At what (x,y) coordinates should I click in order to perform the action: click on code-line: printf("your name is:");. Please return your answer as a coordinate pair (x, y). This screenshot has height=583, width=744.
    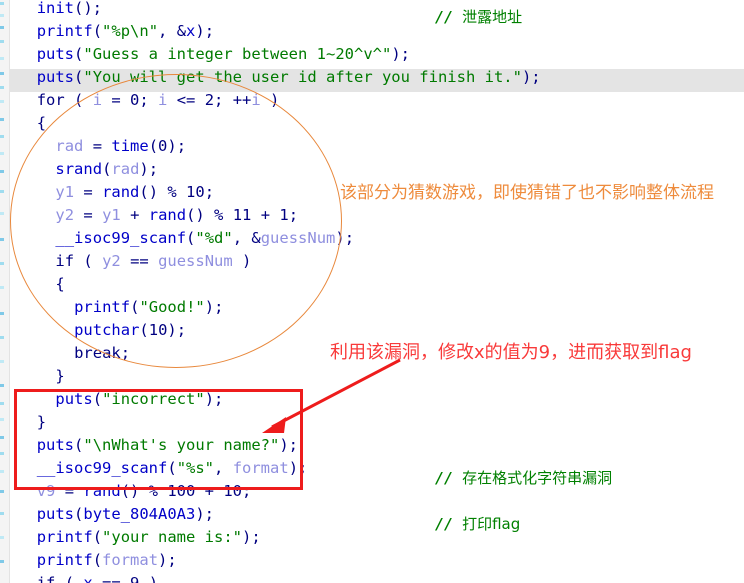
    Looking at the image, I should click on (149, 537).